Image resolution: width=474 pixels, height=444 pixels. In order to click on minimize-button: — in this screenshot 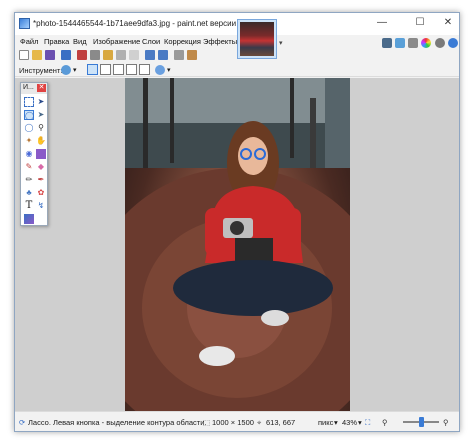, I will do `click(382, 23)`.